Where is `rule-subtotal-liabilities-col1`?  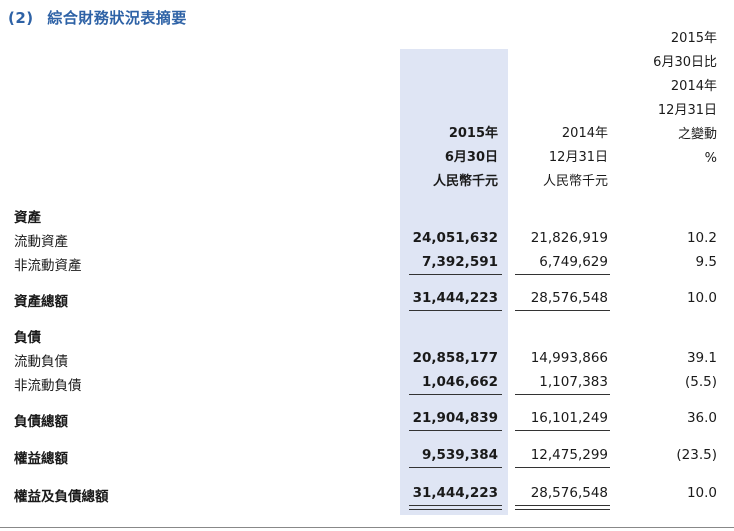
rule-subtotal-liabilities-col1 is located at coordinates (455, 394).